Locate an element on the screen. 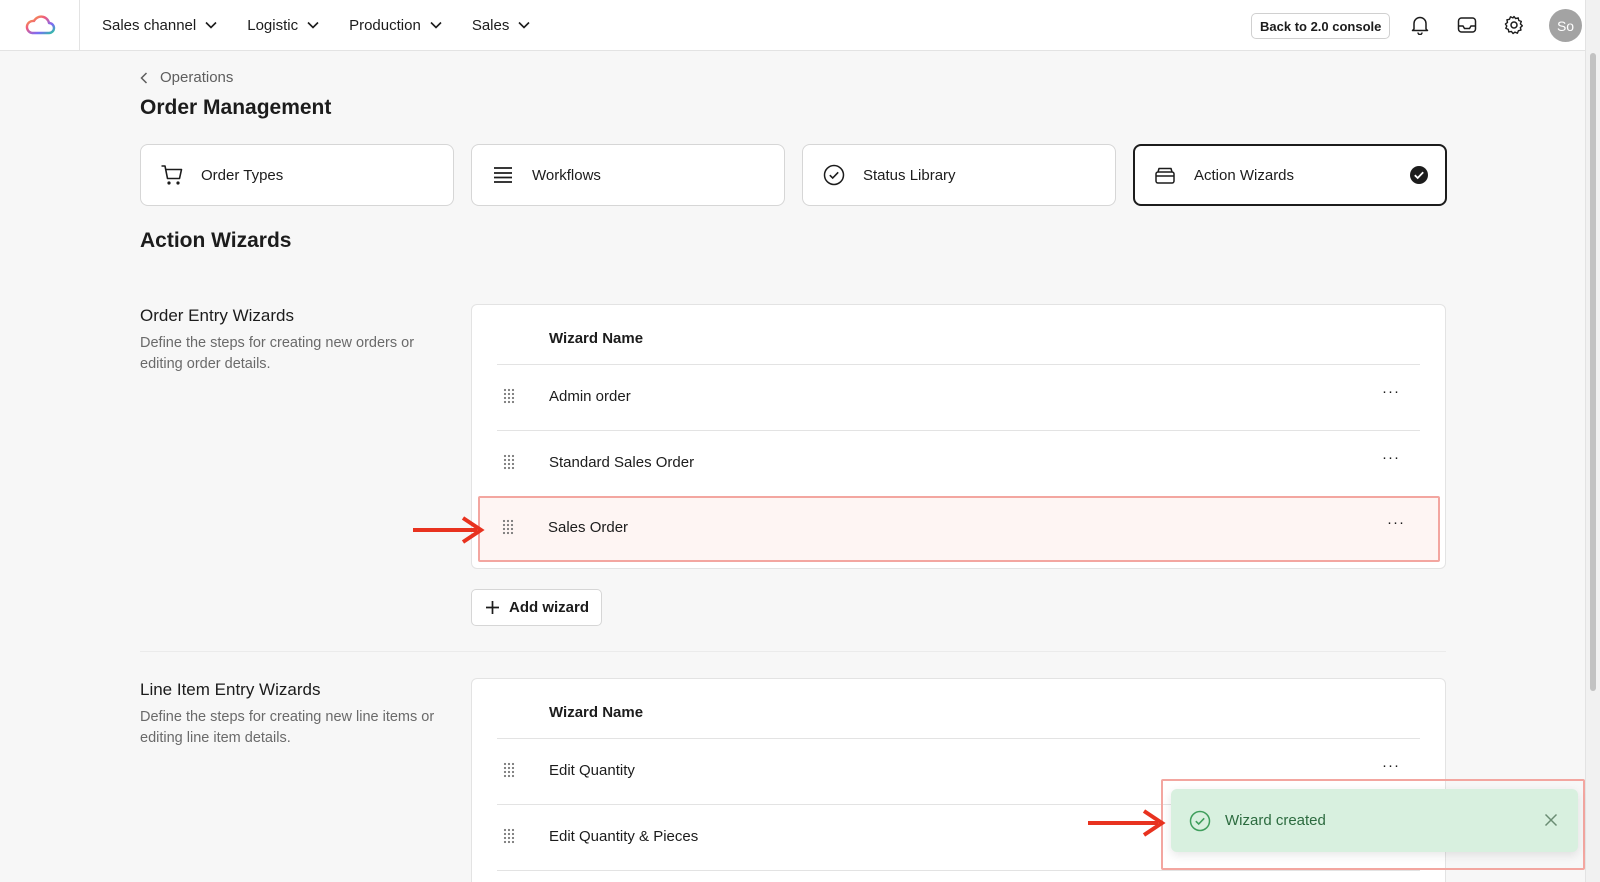 The image size is (1600, 882). plus-icon is located at coordinates (492, 607).